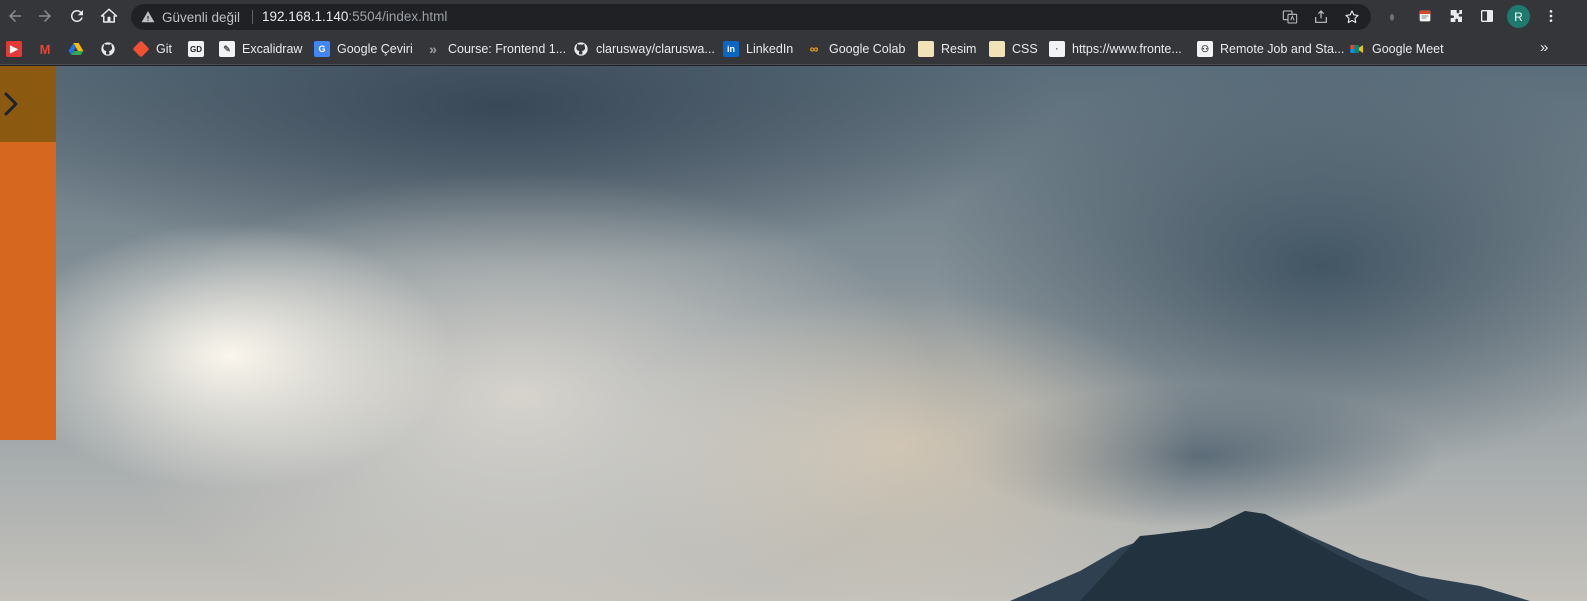 This screenshot has height=601, width=1587. I want to click on bookmark-youtube: ▶, so click(14, 49).